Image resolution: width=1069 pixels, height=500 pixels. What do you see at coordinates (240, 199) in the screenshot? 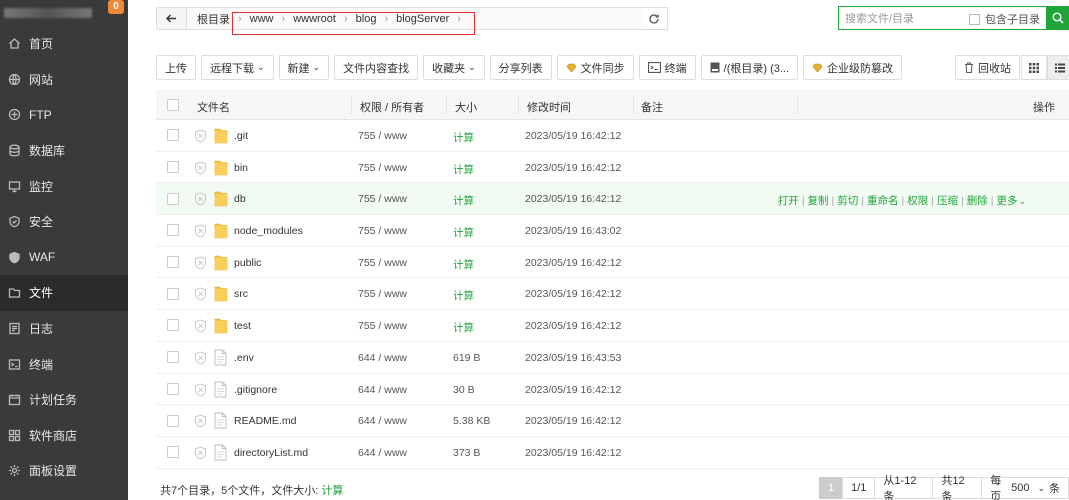
I see `file-name: db` at bounding box center [240, 199].